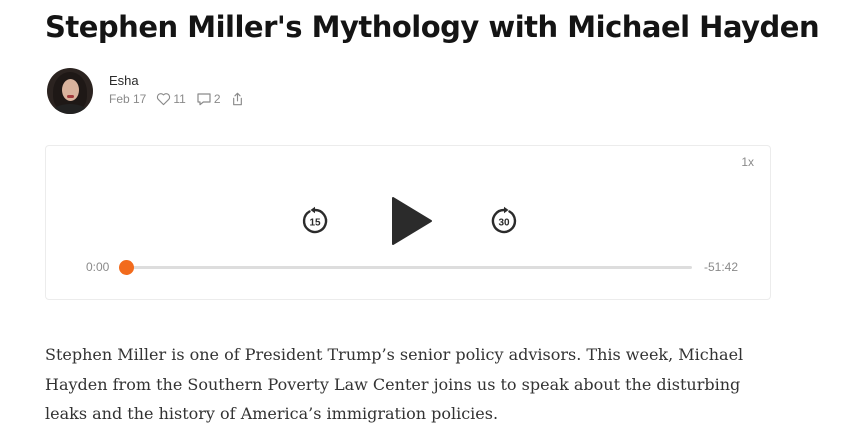  I want to click on post-meta: Feb 17 11 2, so click(181, 99).